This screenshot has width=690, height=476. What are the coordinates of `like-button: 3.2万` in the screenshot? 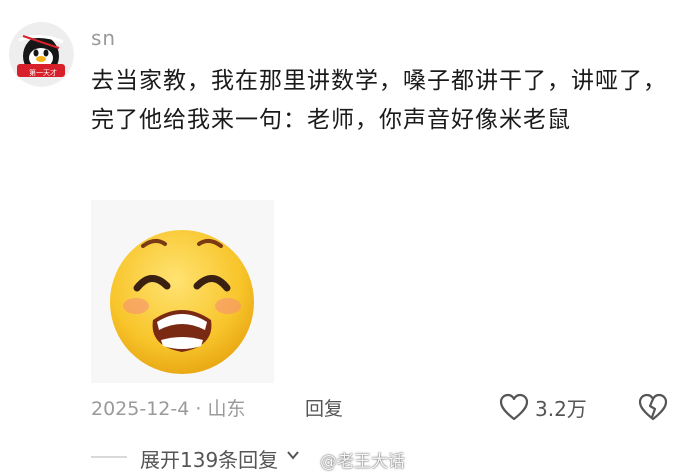 It's located at (543, 407).